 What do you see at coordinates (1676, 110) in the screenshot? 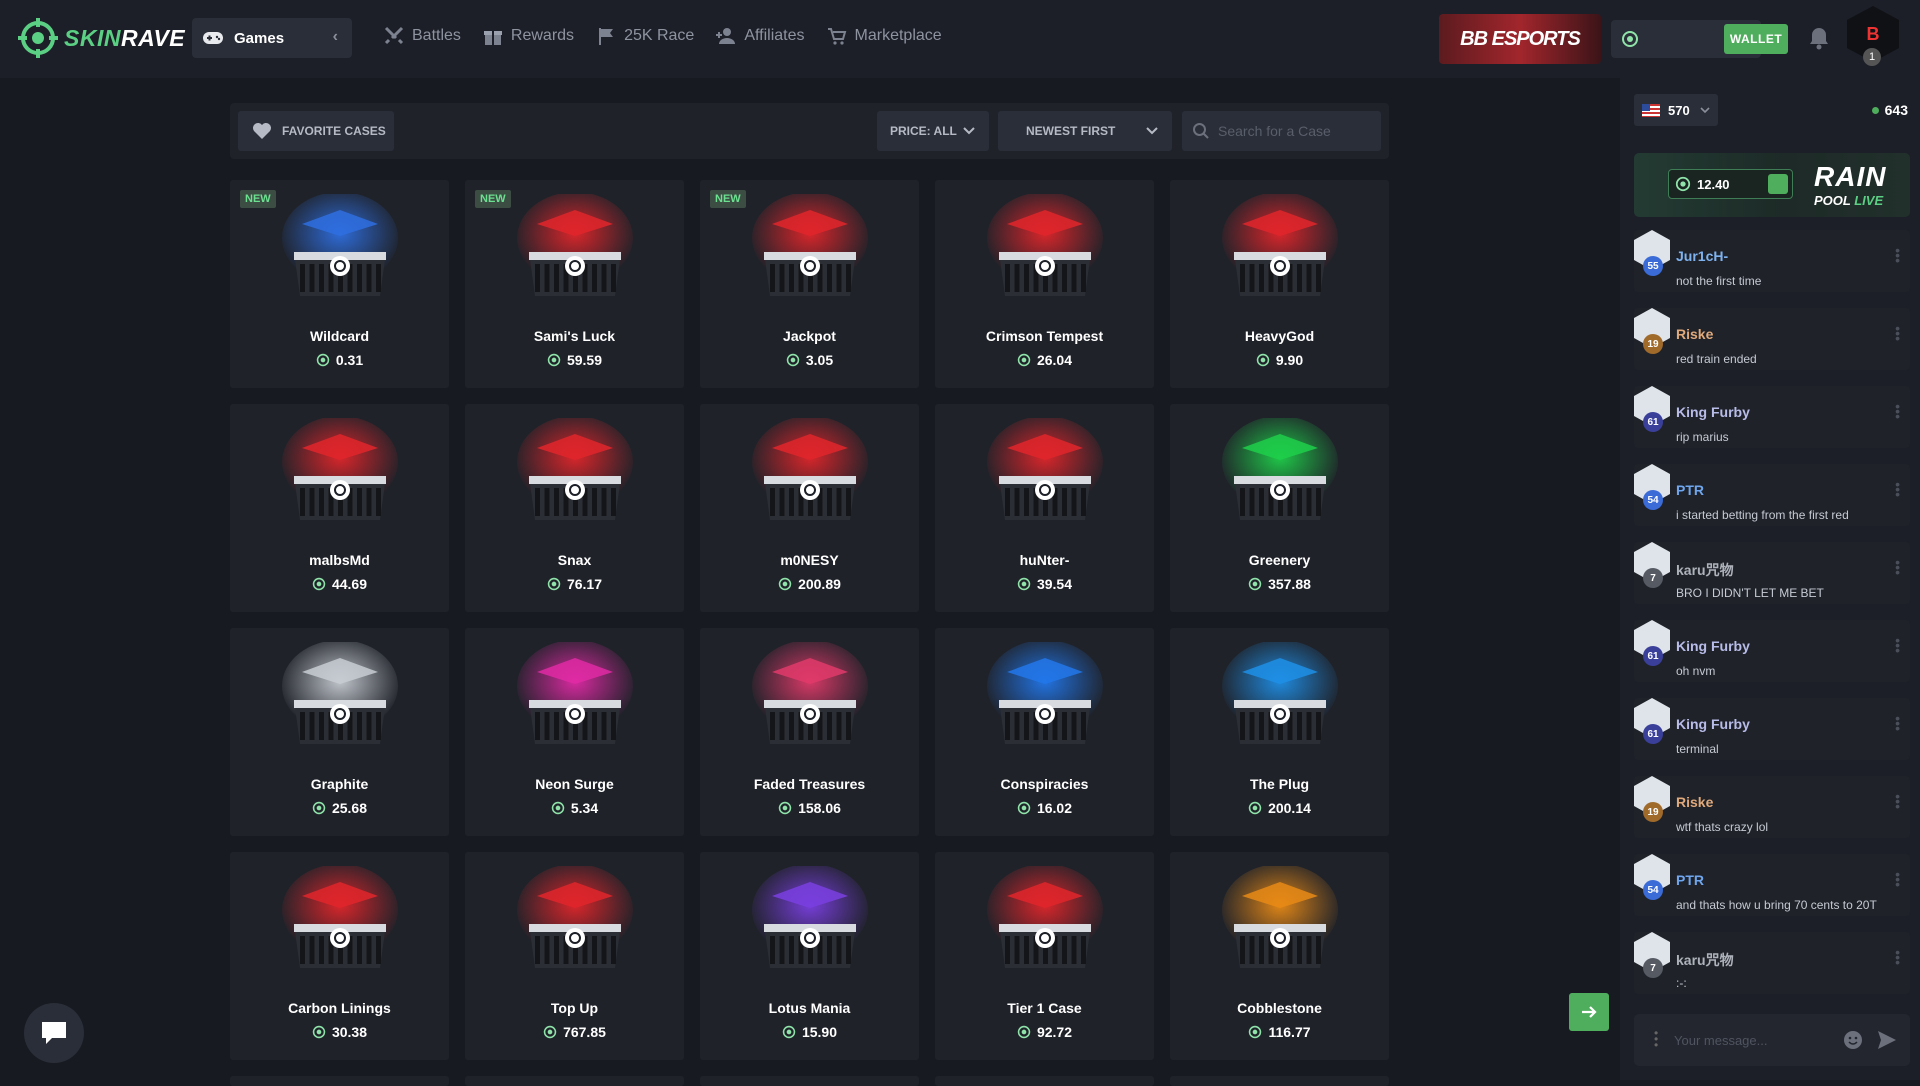
I see `chat-room-selector: 570` at bounding box center [1676, 110].